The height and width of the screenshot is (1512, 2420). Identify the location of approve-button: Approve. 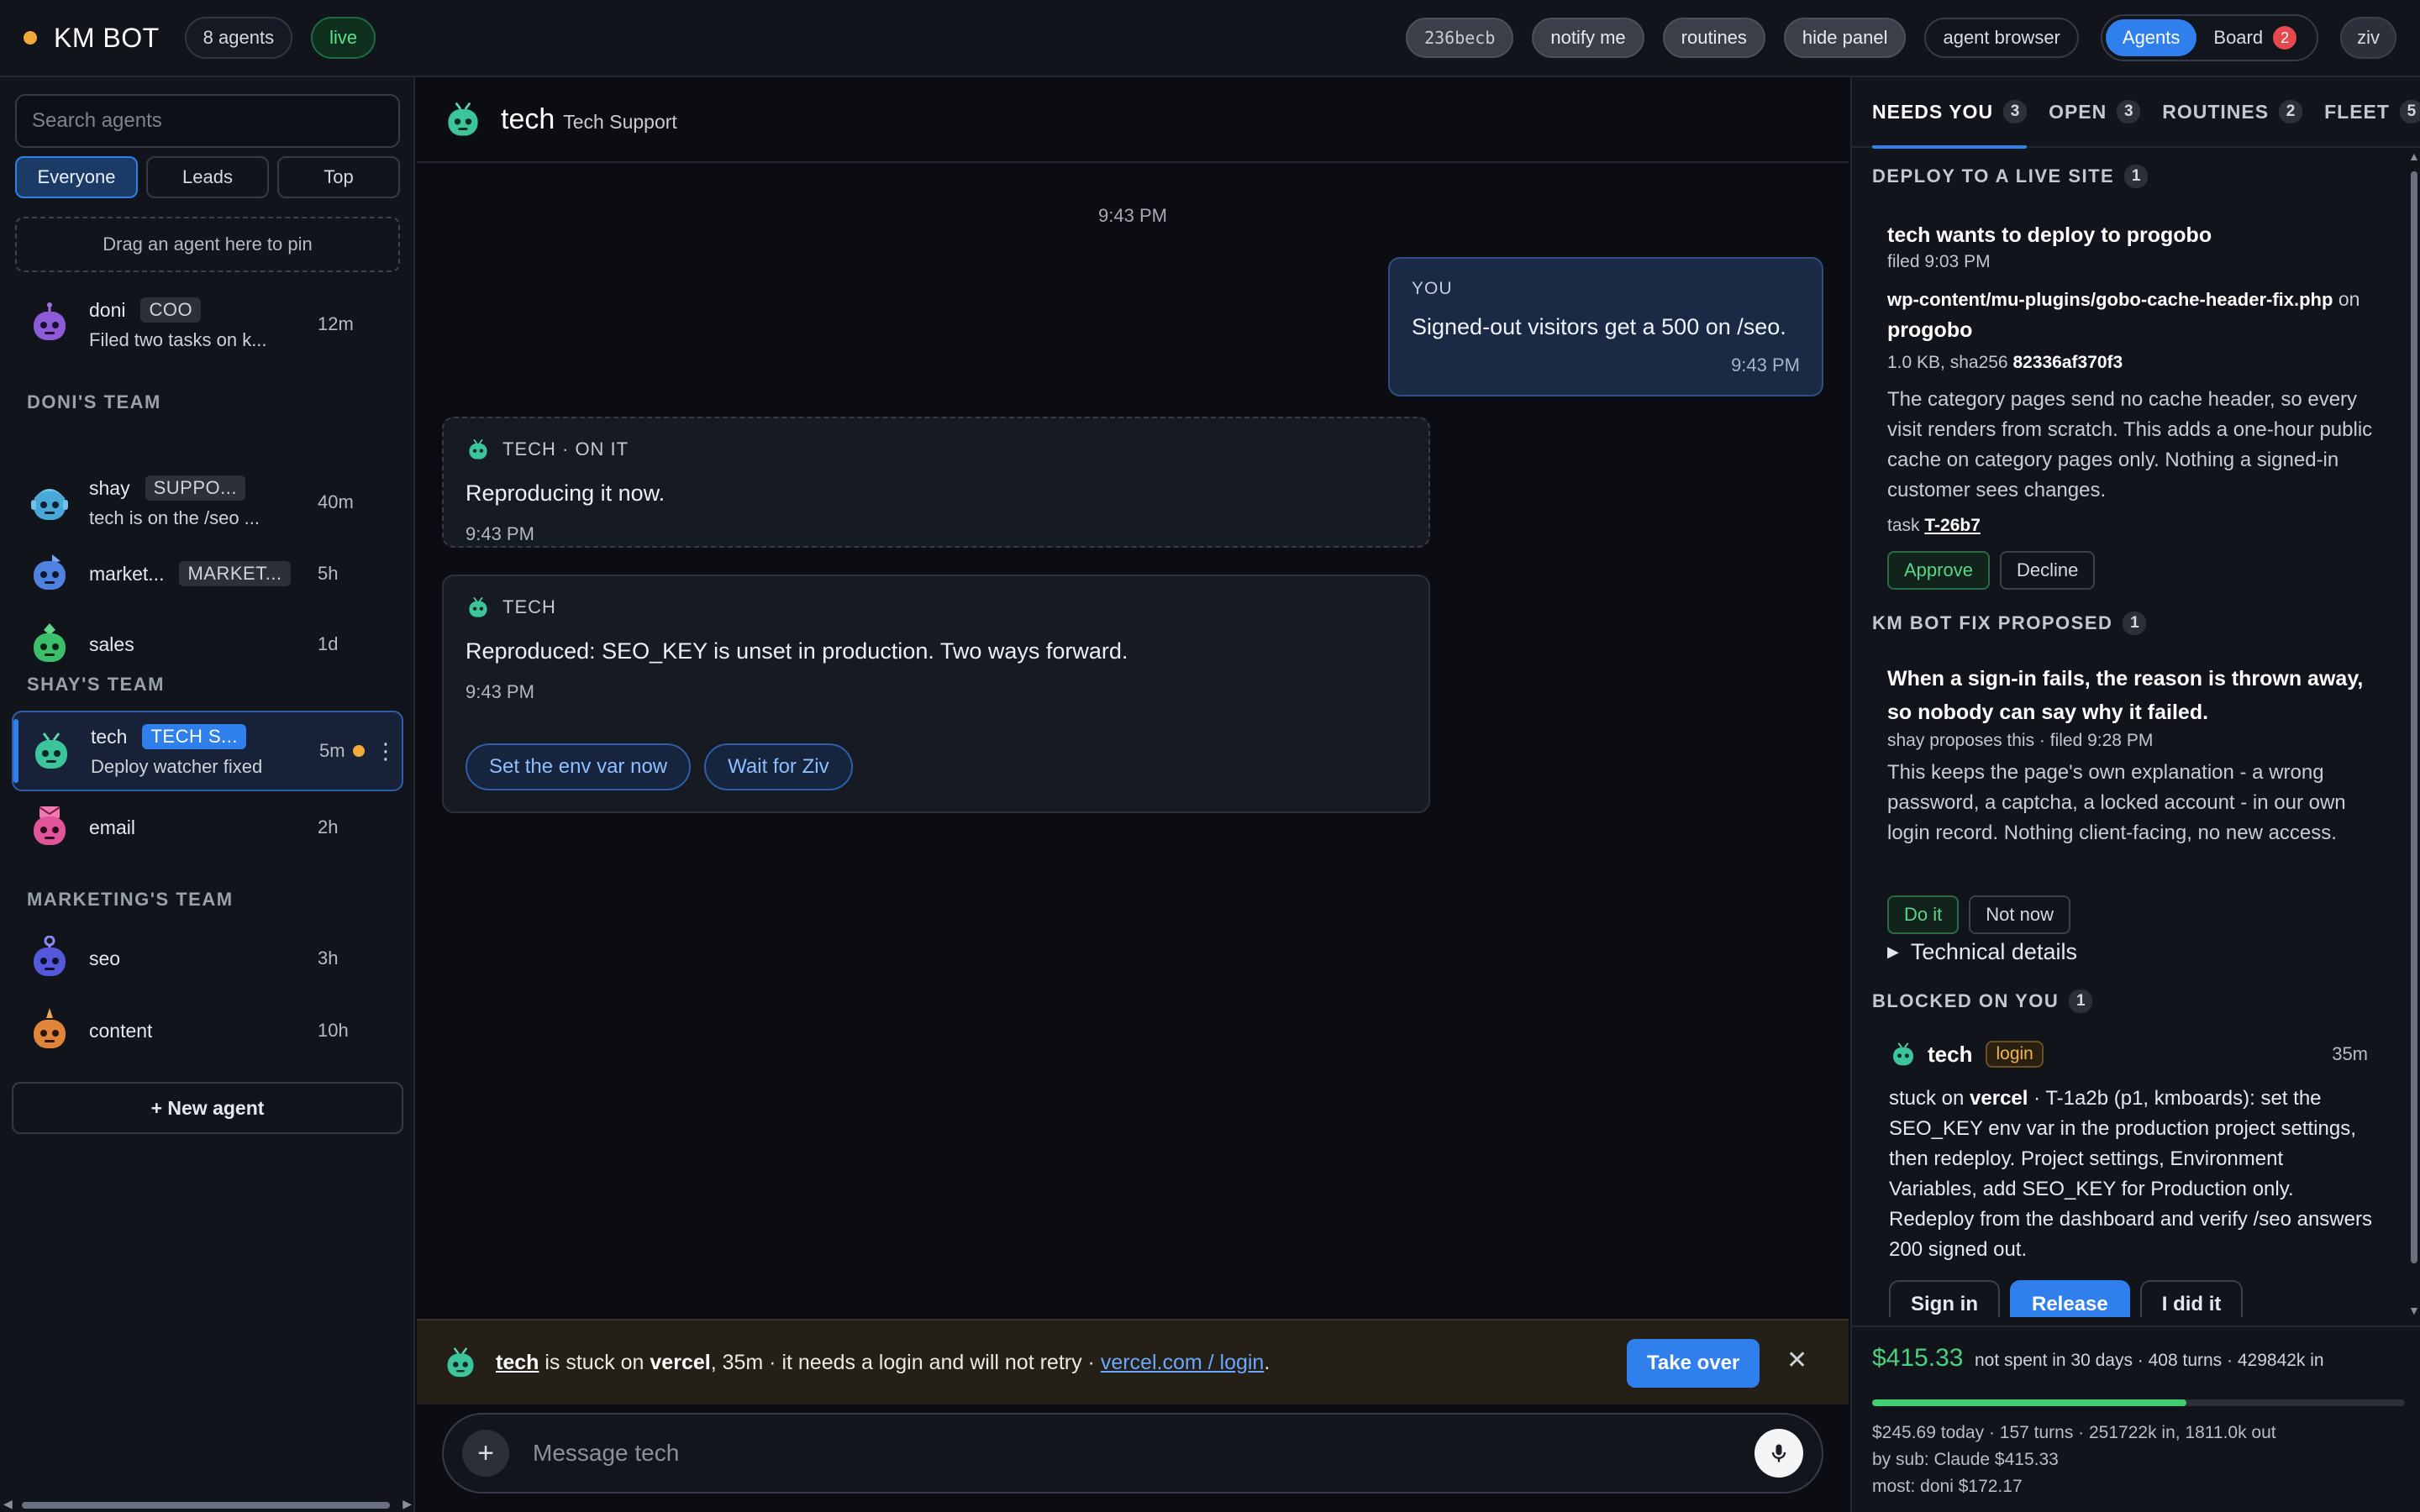
(1938, 570).